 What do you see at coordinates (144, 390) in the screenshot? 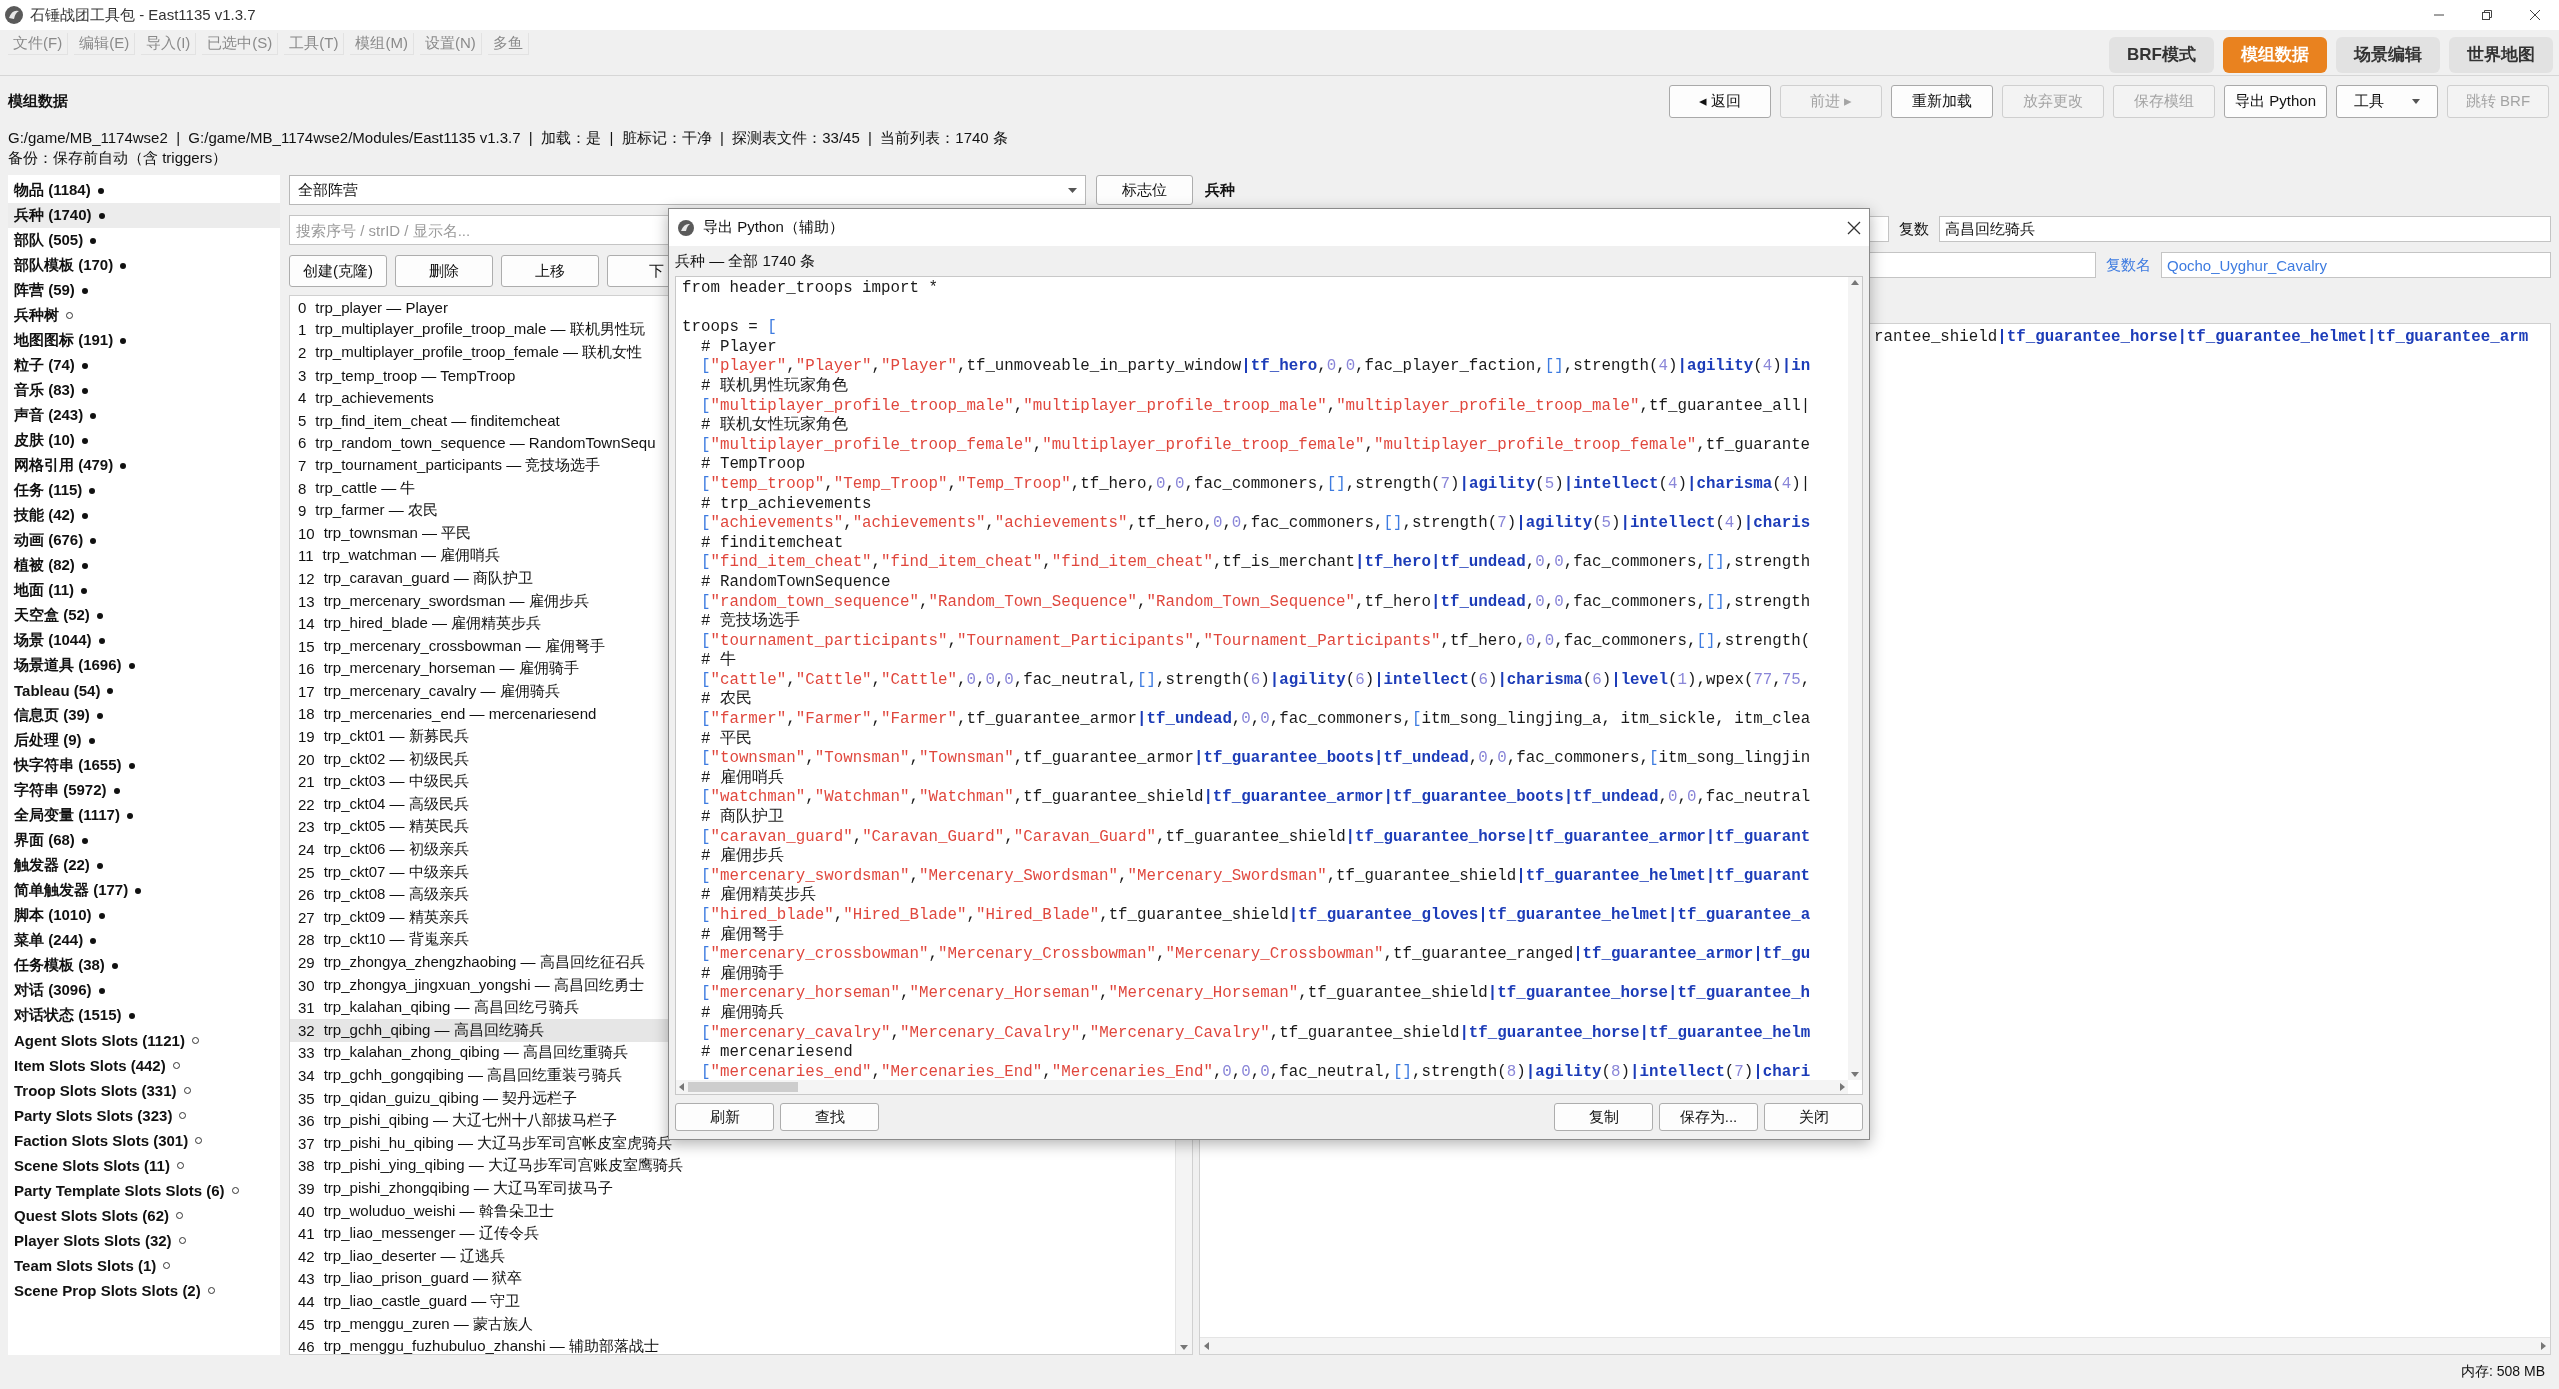
I see `category-item: 音乐 (83)` at bounding box center [144, 390].